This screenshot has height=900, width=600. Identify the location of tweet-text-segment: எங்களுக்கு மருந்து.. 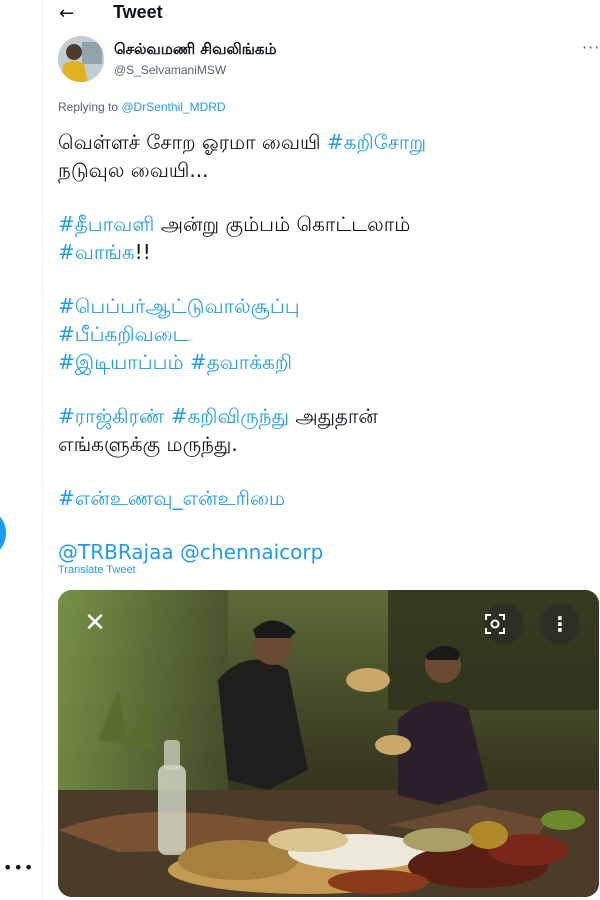
(148, 444).